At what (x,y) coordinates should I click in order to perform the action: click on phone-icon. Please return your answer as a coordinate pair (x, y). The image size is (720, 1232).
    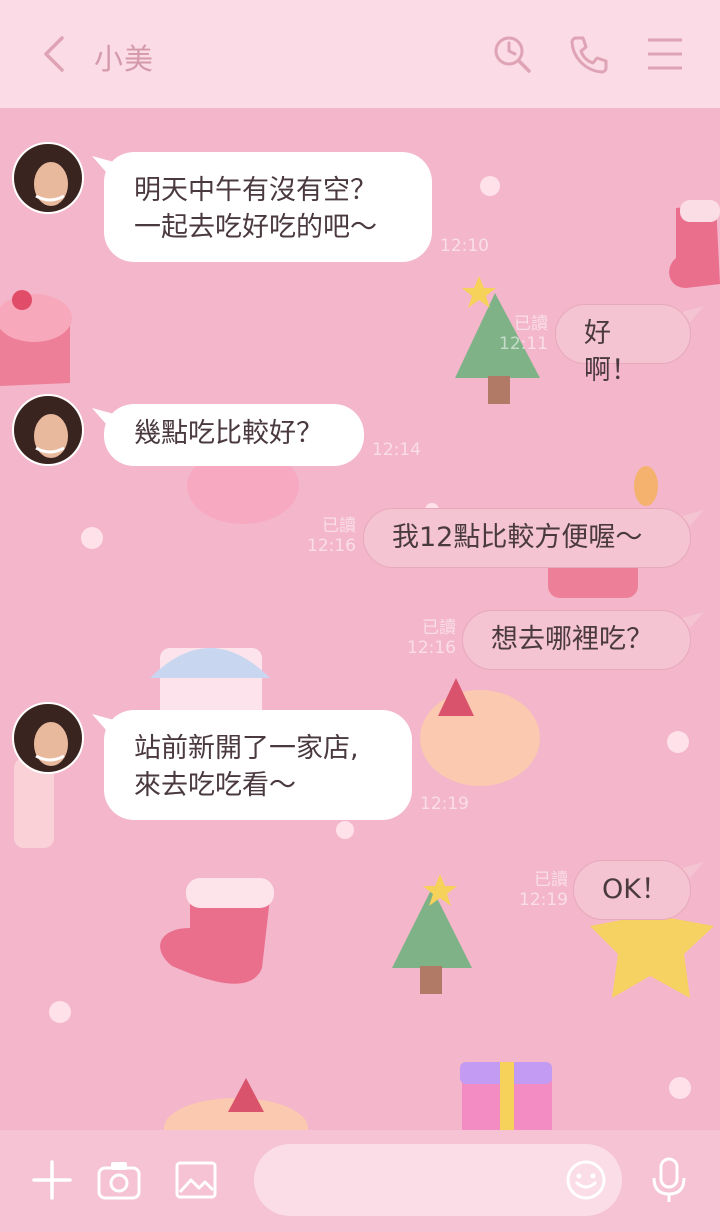
    Looking at the image, I should click on (588, 54).